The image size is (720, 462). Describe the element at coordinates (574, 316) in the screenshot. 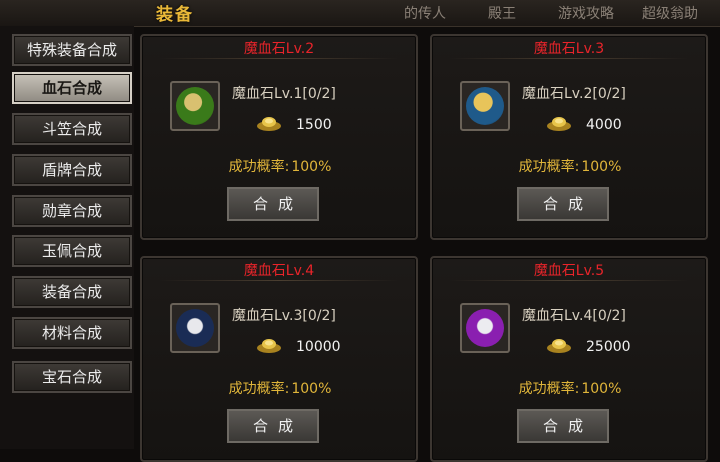

I see `material-name: 魔血石Lv.4[0/2]` at that location.